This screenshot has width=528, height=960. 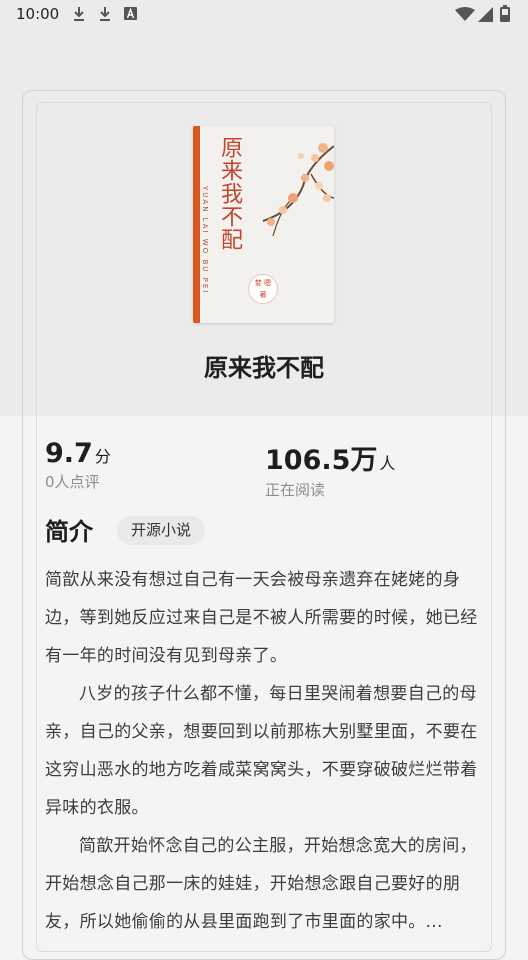 I want to click on readers-stat: 106.5万人 正在阅读, so click(x=330, y=469).